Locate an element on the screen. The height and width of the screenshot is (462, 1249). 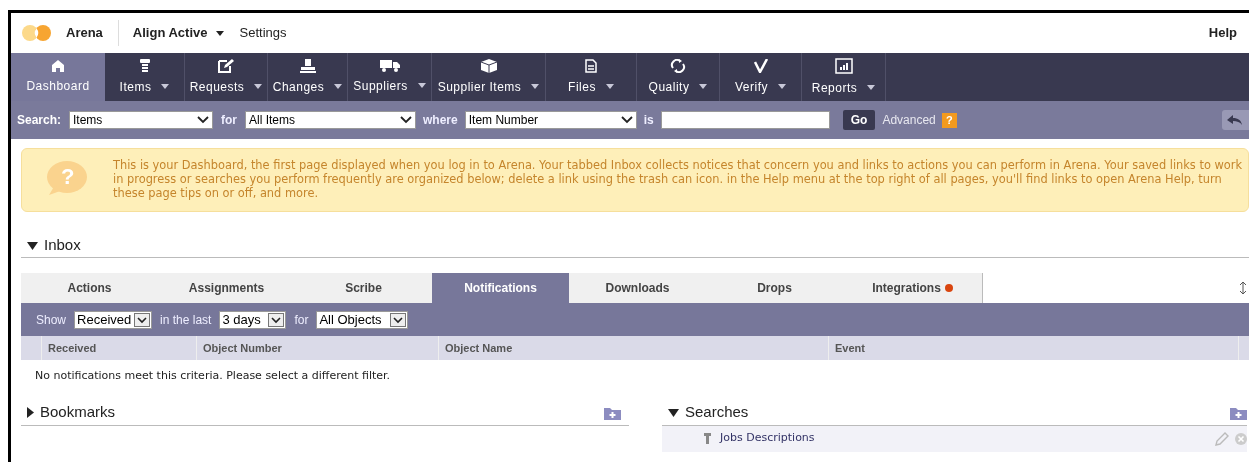
settings-link: Settings is located at coordinates (263, 33).